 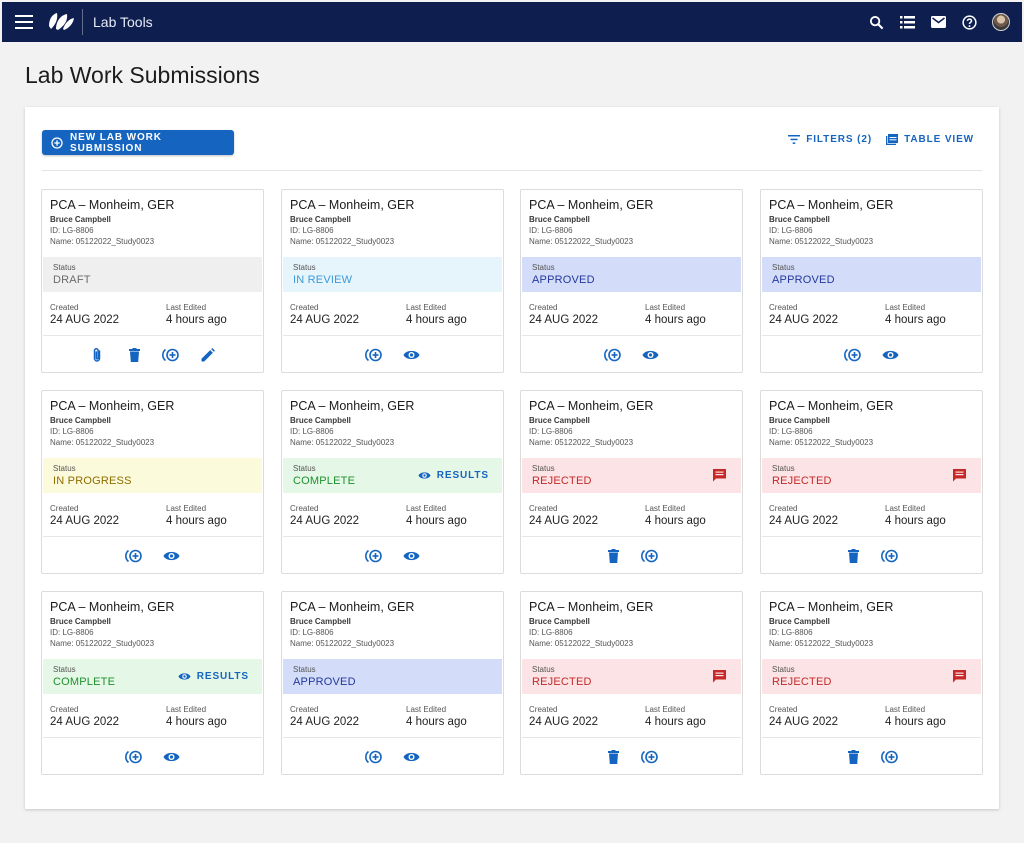 What do you see at coordinates (839, 139) in the screenshot?
I see `filters-label: FILTERS (2)` at bounding box center [839, 139].